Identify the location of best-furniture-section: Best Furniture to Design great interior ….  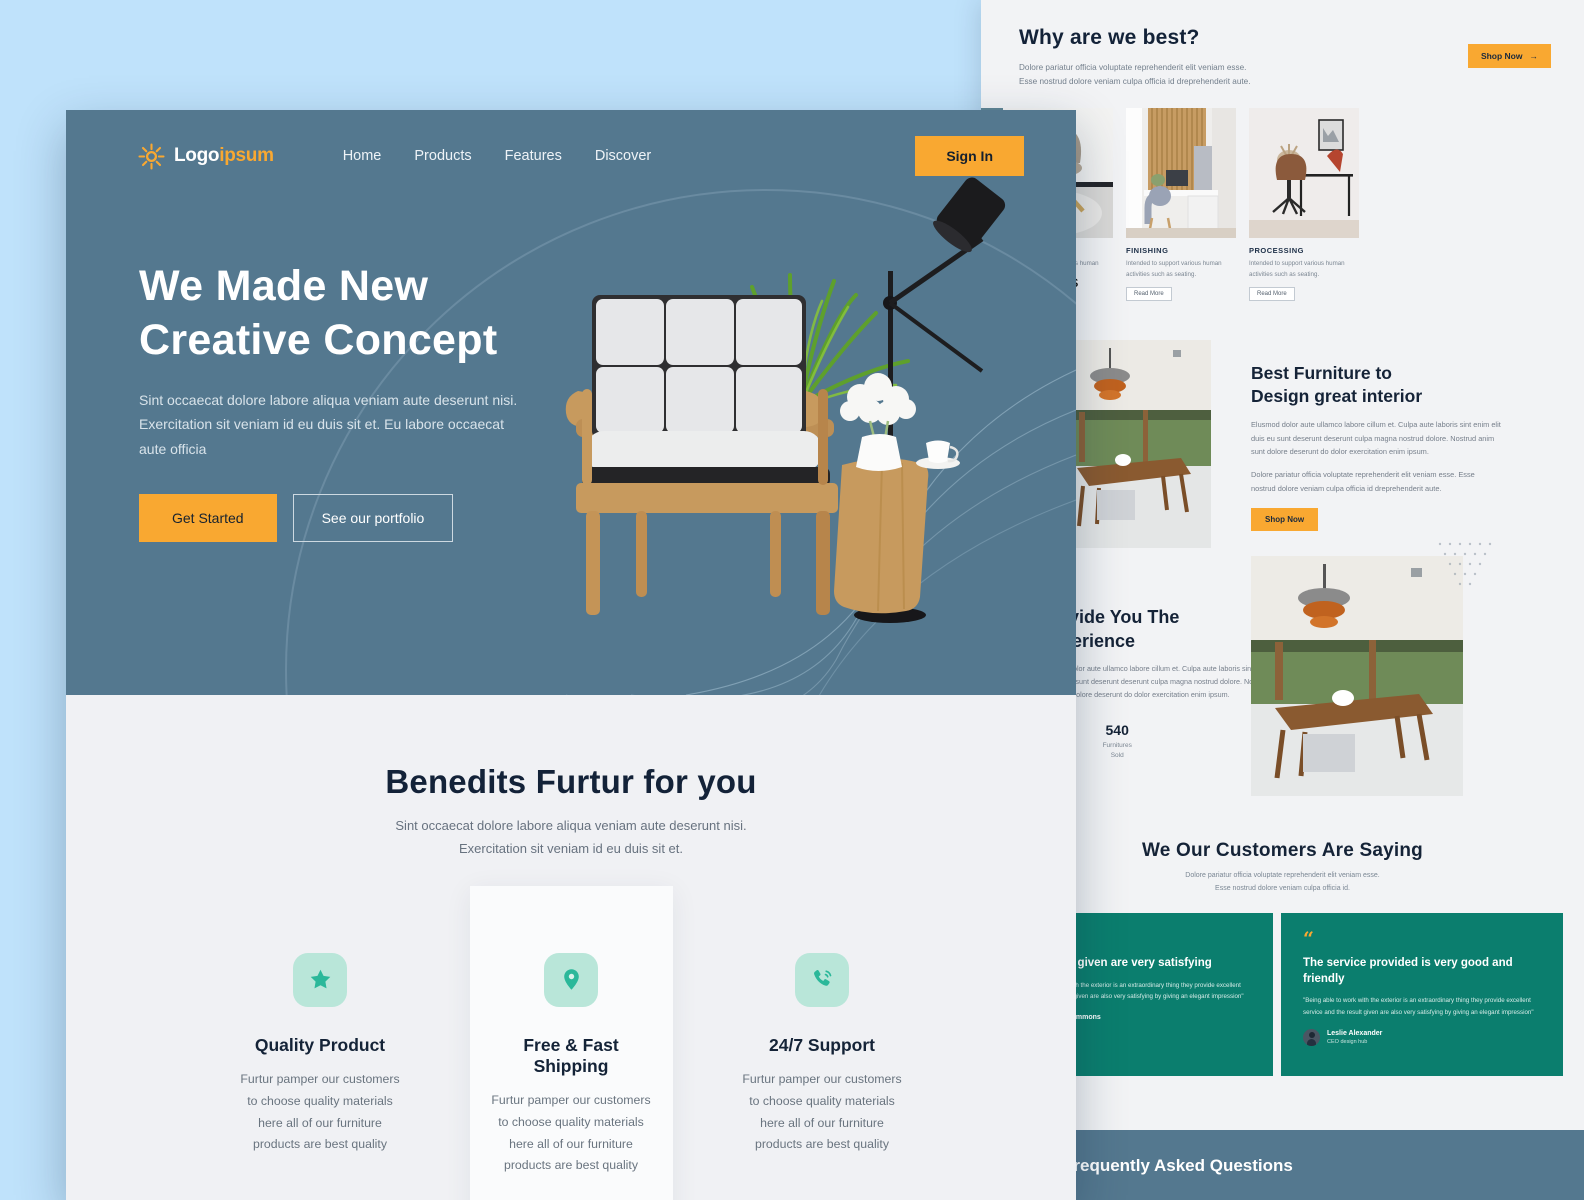
(1401, 446).